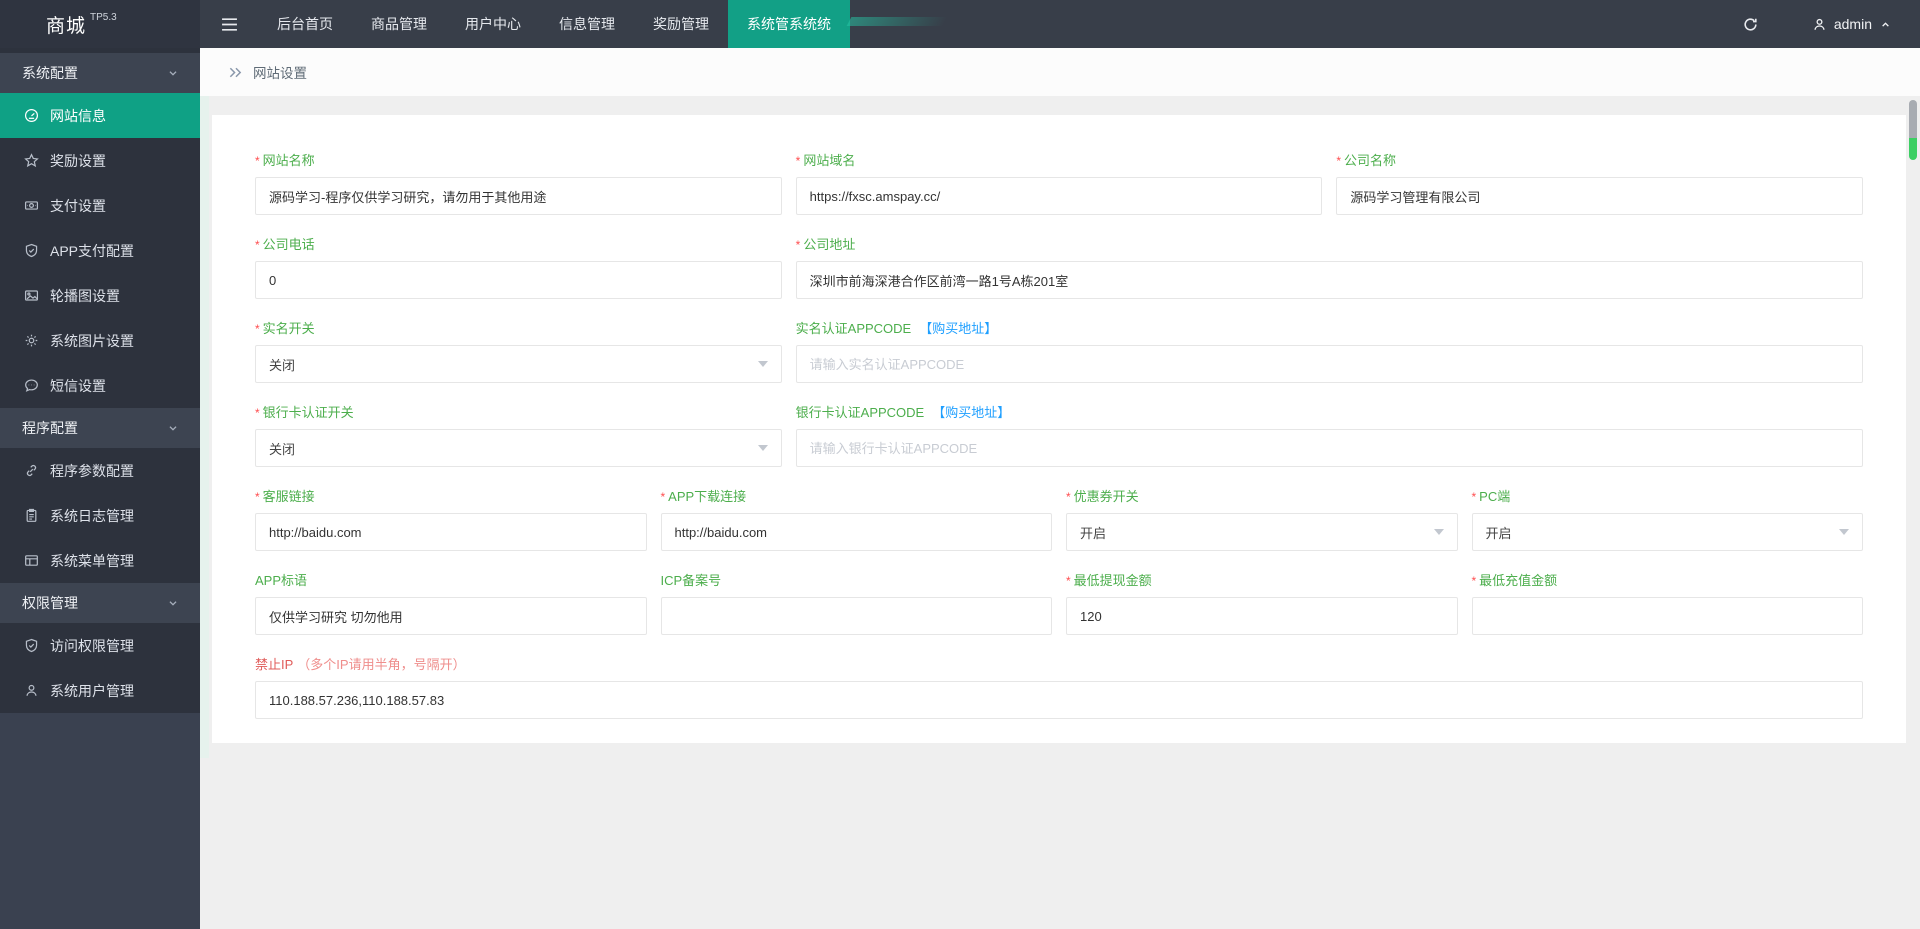  I want to click on sidebar-item-sms-settings: 短信设置, so click(100, 385).